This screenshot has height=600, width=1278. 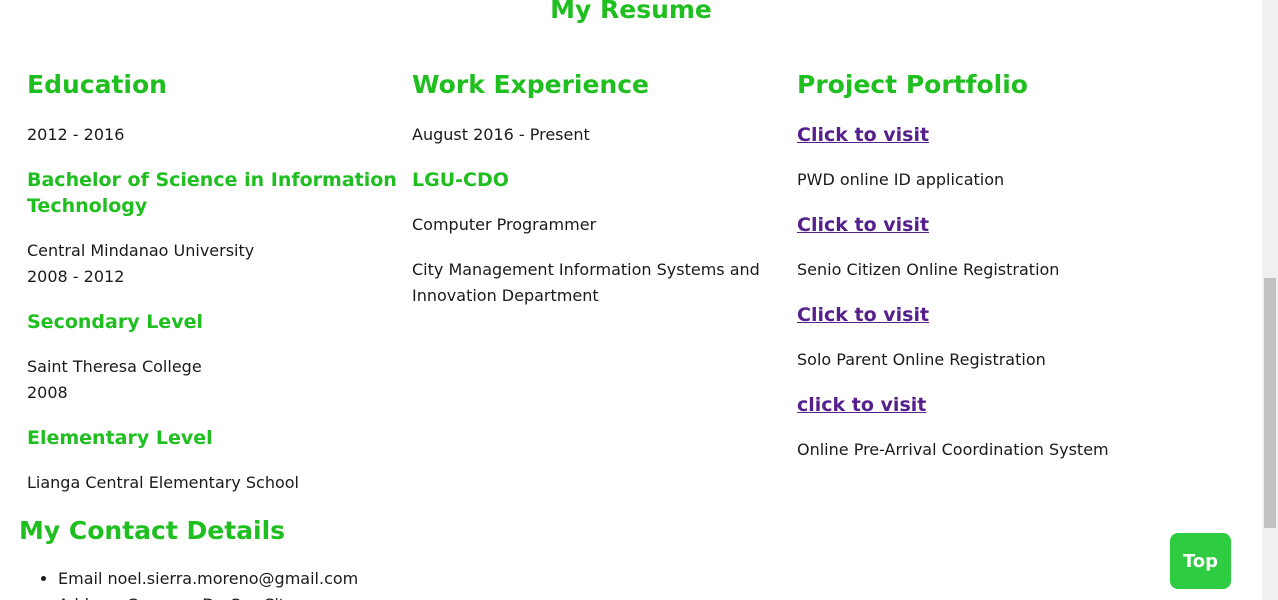 I want to click on work-period: August 2016 - Present, so click(x=501, y=134).